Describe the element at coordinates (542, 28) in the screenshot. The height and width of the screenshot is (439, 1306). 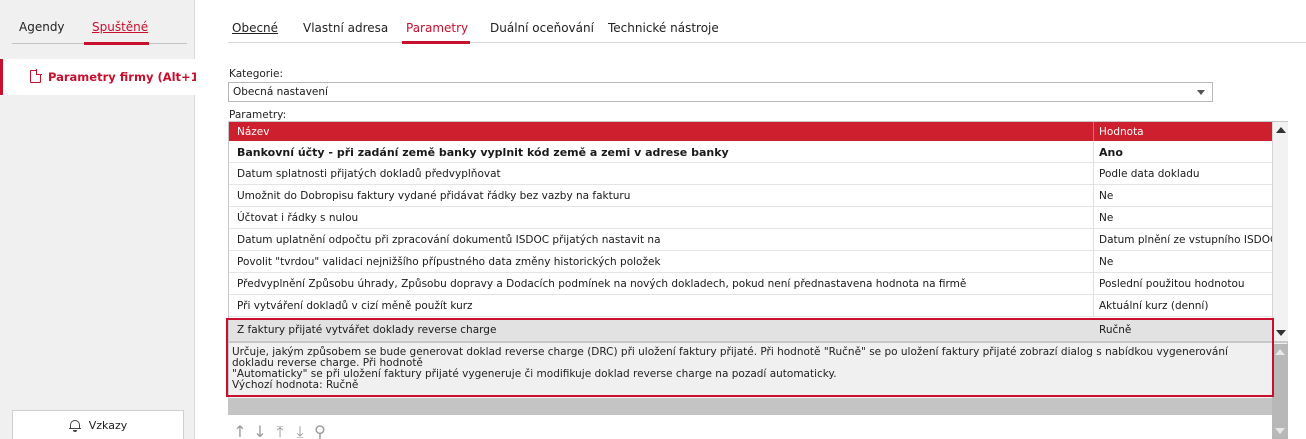
I see `tab-dualni-ocenovani: Duální oceňování` at that location.